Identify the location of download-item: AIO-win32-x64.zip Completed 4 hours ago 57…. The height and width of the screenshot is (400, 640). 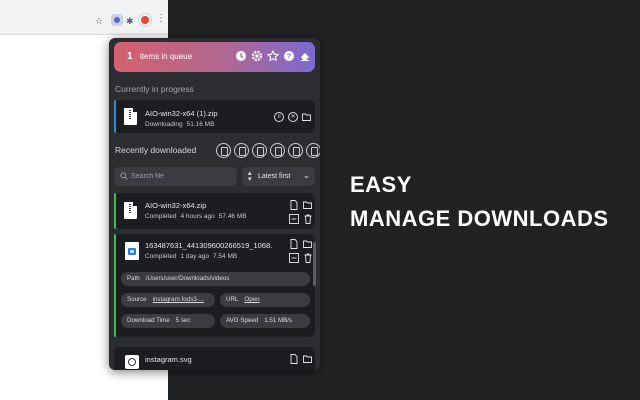
(214, 211).